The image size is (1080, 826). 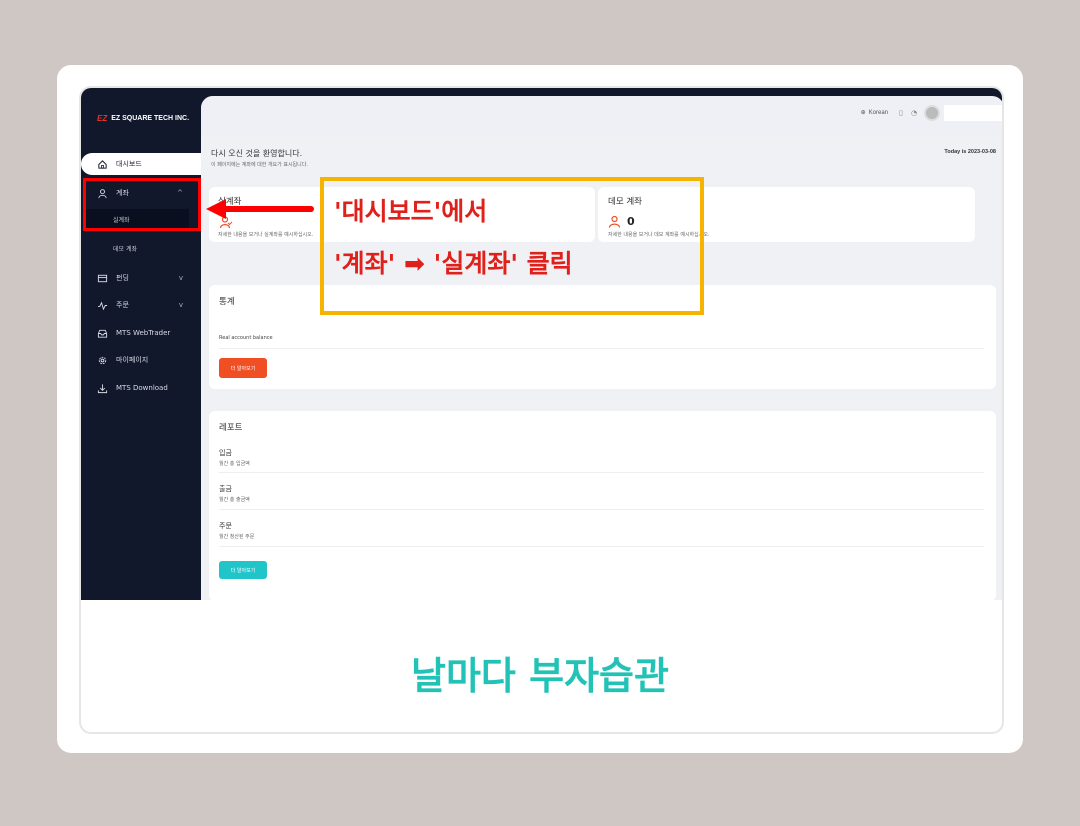 I want to click on arrow-left-icon, so click(x=216, y=209).